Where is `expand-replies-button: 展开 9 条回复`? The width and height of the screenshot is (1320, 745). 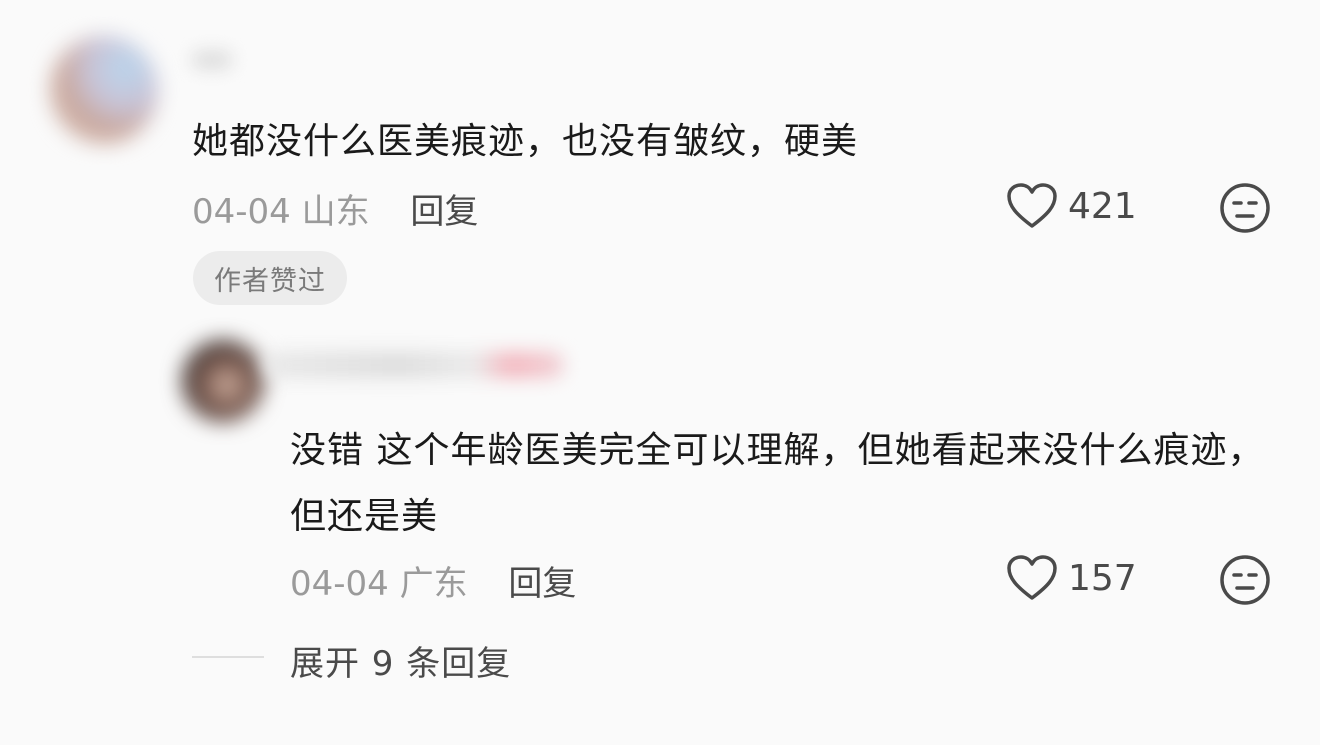
expand-replies-button: 展开 9 条回复 is located at coordinates (400, 660).